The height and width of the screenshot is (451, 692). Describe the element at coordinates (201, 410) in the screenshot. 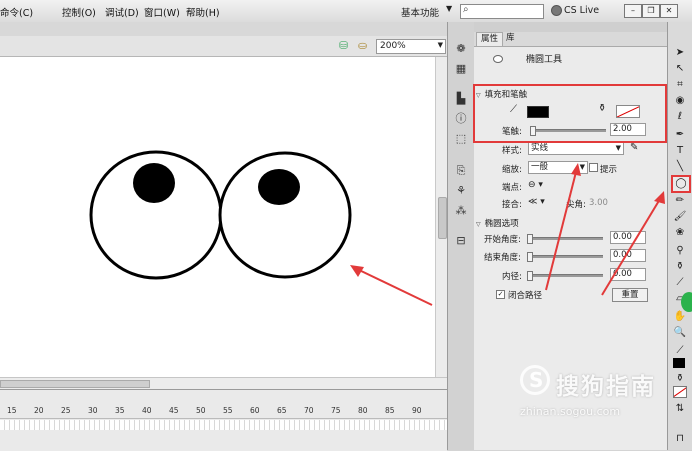

I see `tick-label: 50` at that location.